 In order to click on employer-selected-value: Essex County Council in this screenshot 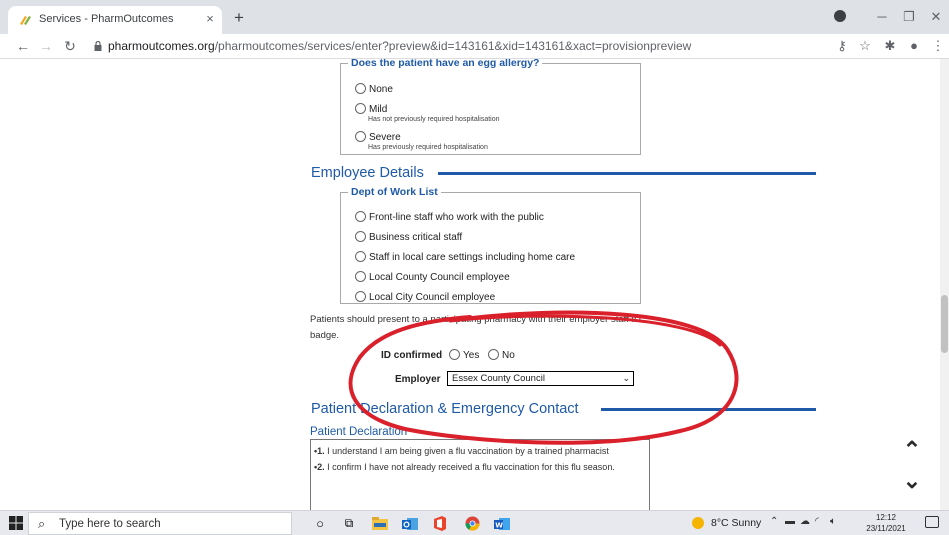, I will do `click(498, 378)`.